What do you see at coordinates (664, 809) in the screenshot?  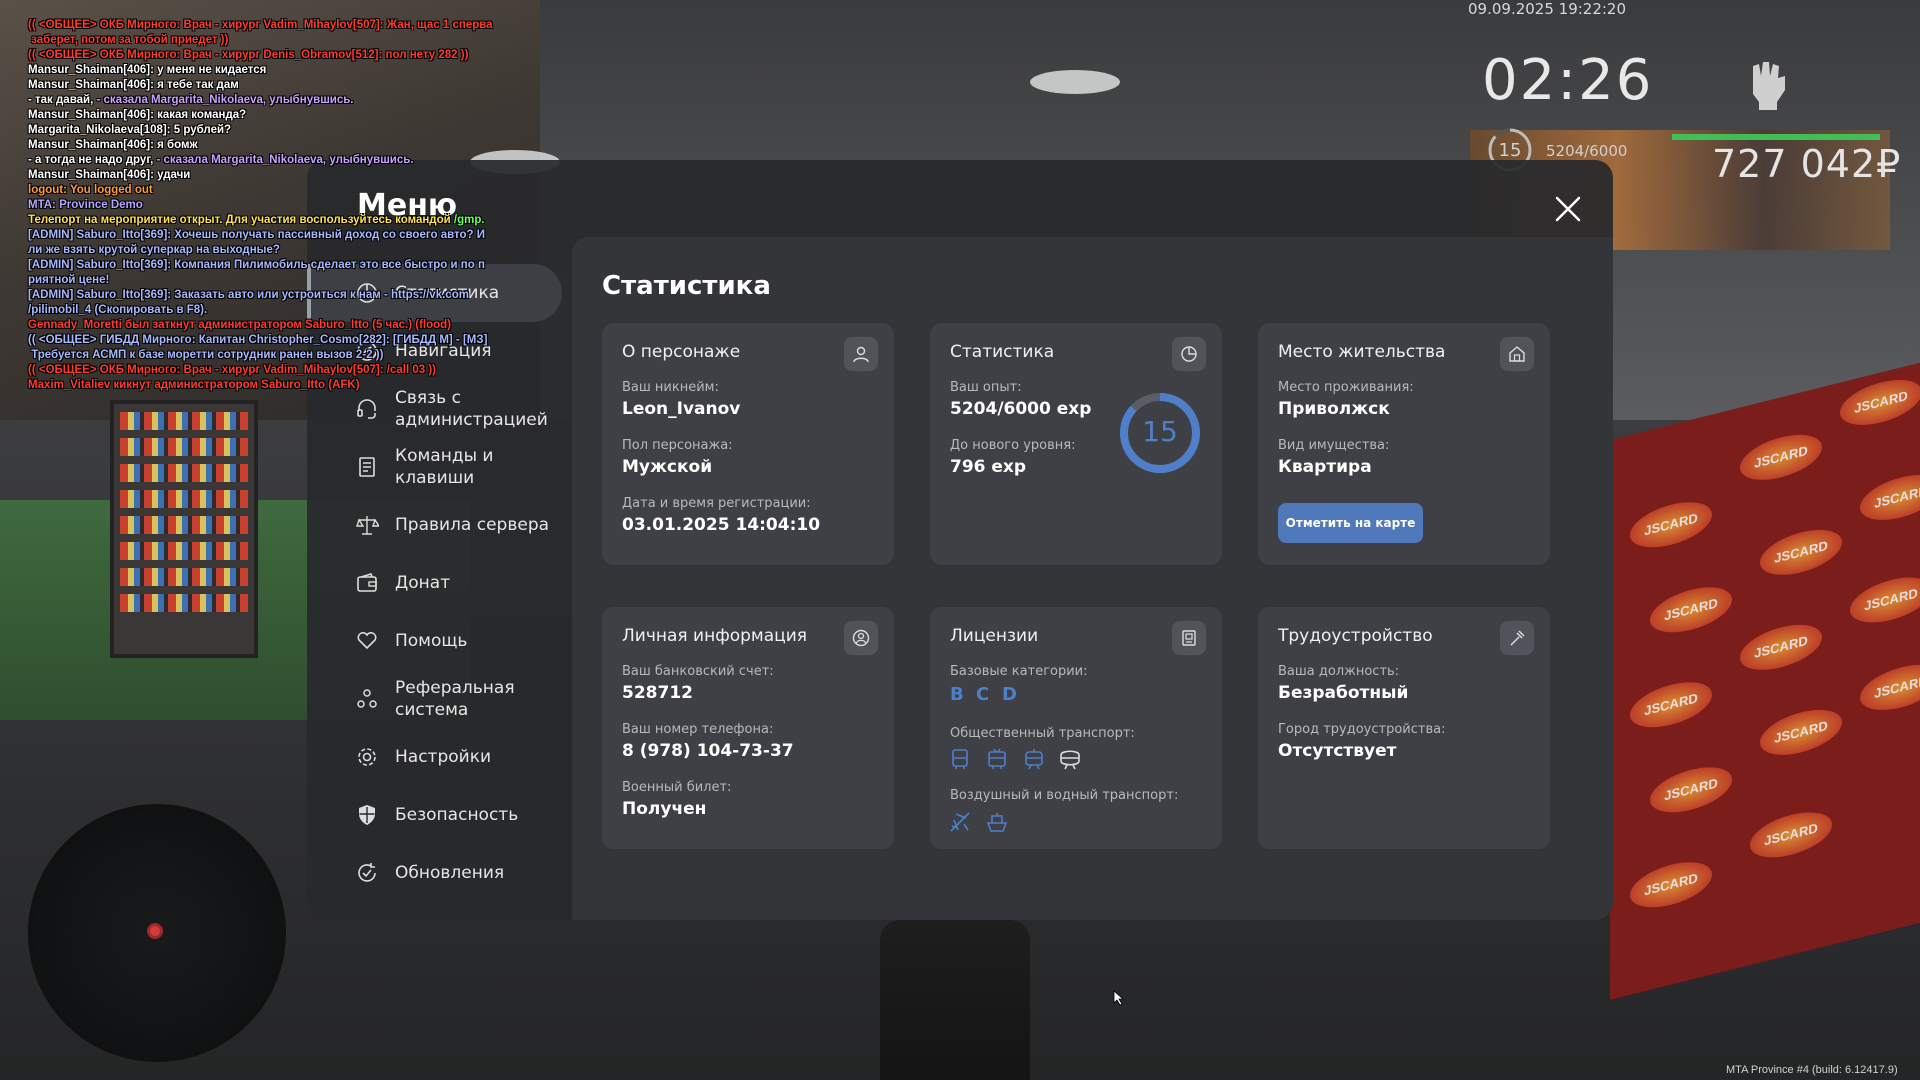 I see `military-value: Получен` at bounding box center [664, 809].